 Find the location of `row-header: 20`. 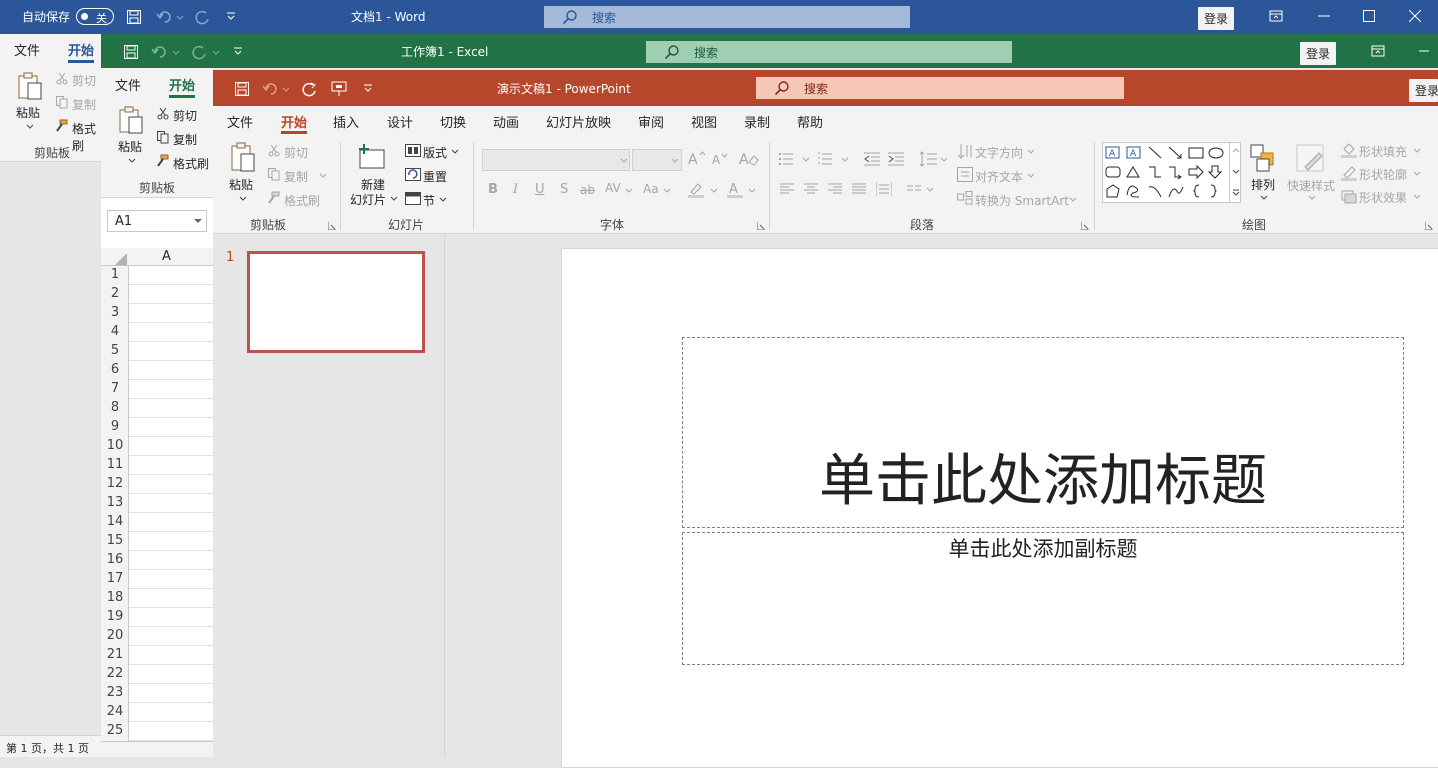

row-header: 20 is located at coordinates (115, 635).